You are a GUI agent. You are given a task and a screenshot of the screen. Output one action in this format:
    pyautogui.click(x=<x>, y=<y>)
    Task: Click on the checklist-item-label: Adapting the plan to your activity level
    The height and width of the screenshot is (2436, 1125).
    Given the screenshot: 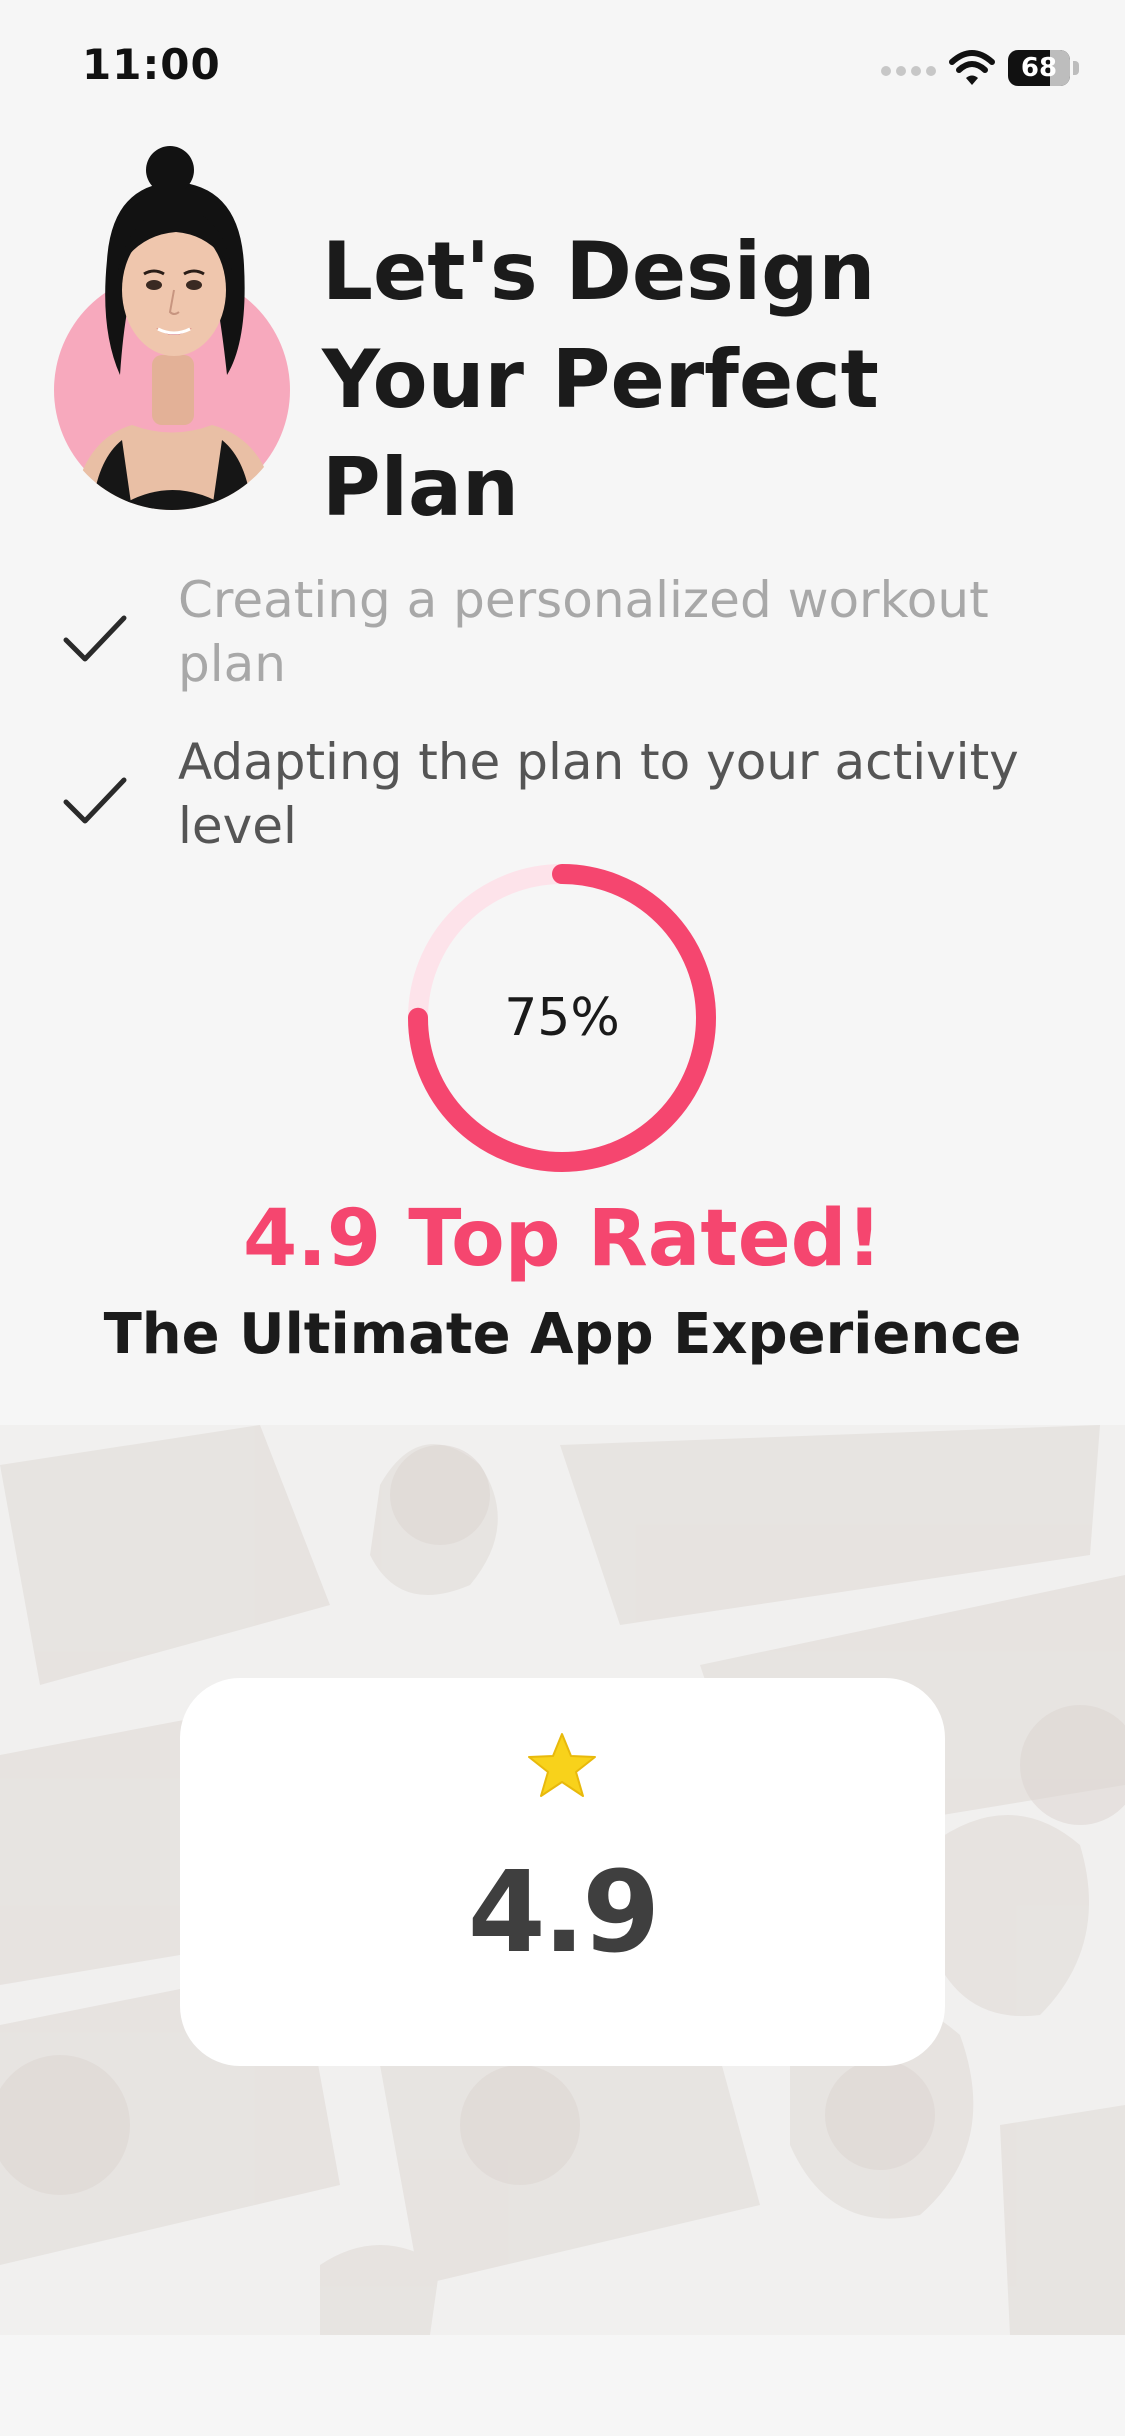 What is the action you would take?
    pyautogui.click(x=598, y=794)
    